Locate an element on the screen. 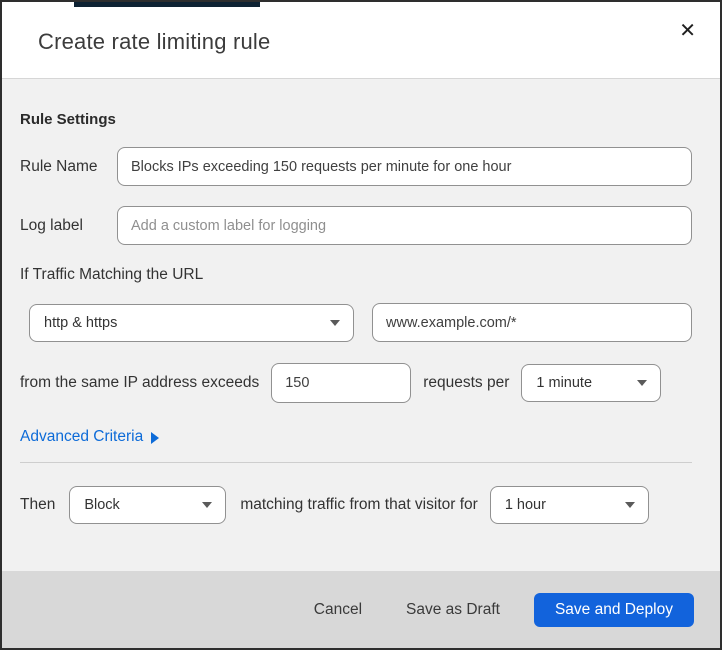 The width and height of the screenshot is (722, 650). action-select: Block is located at coordinates (148, 505).